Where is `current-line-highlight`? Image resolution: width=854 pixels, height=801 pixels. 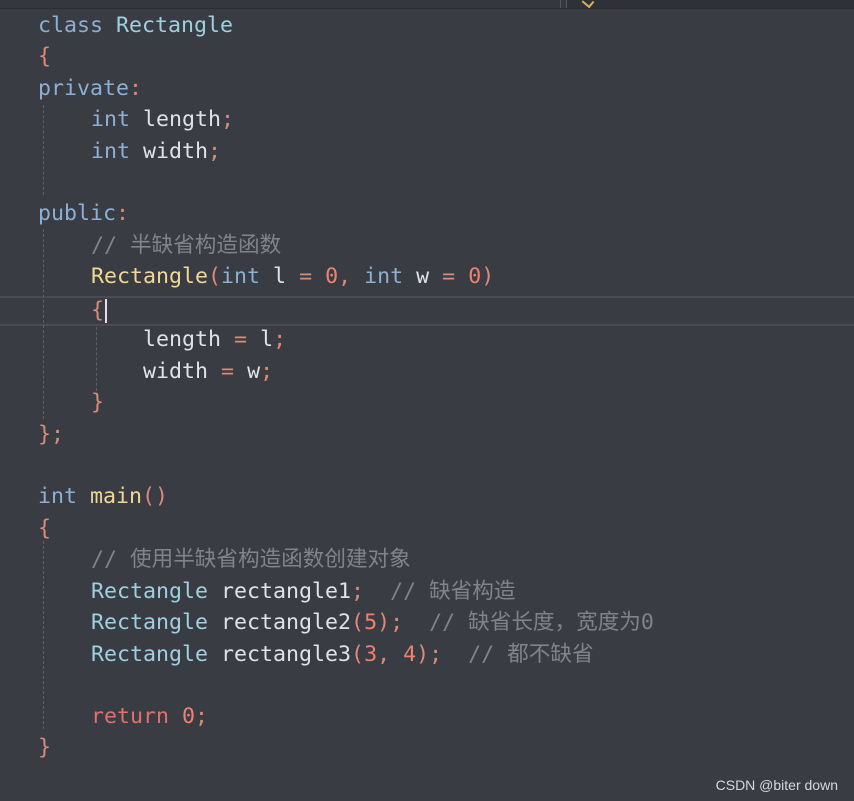 current-line-highlight is located at coordinates (427, 311).